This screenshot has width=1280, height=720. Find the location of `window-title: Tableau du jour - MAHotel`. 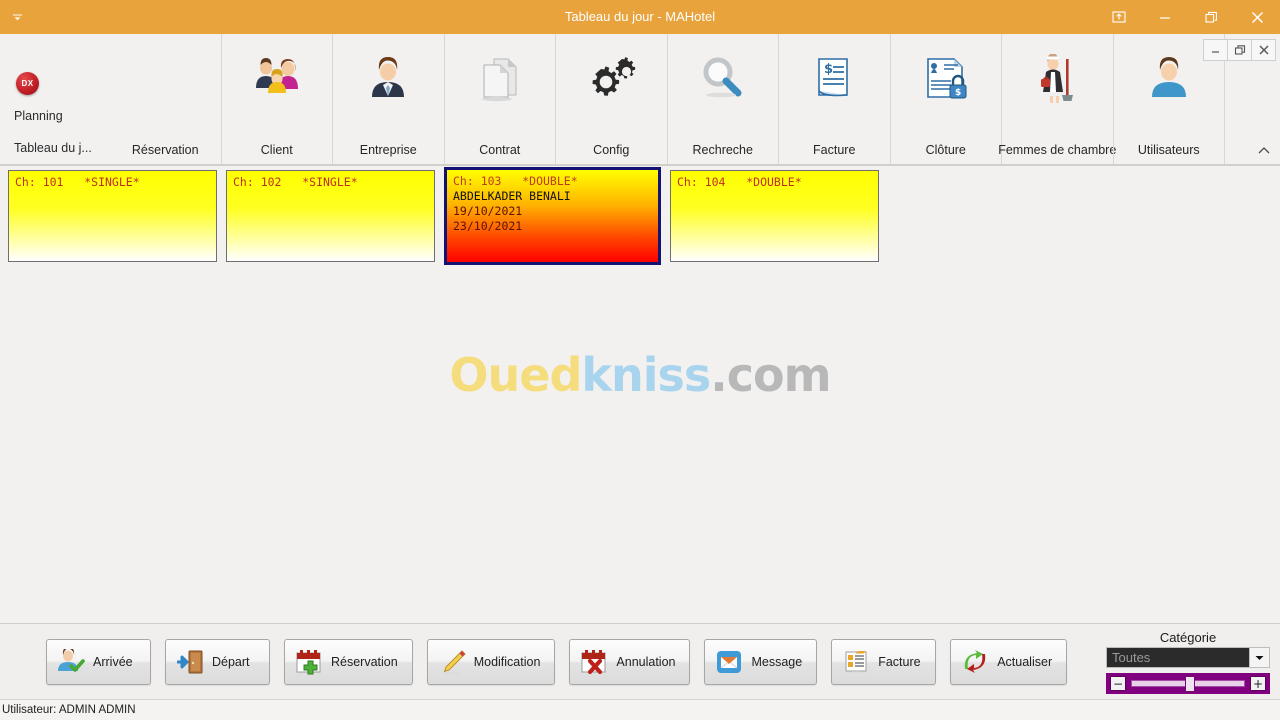

window-title: Tableau du jour - MAHotel is located at coordinates (640, 16).